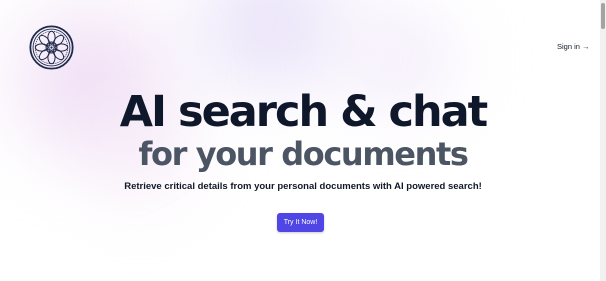  I want to click on hero-title: AI search & chat, so click(303, 112).